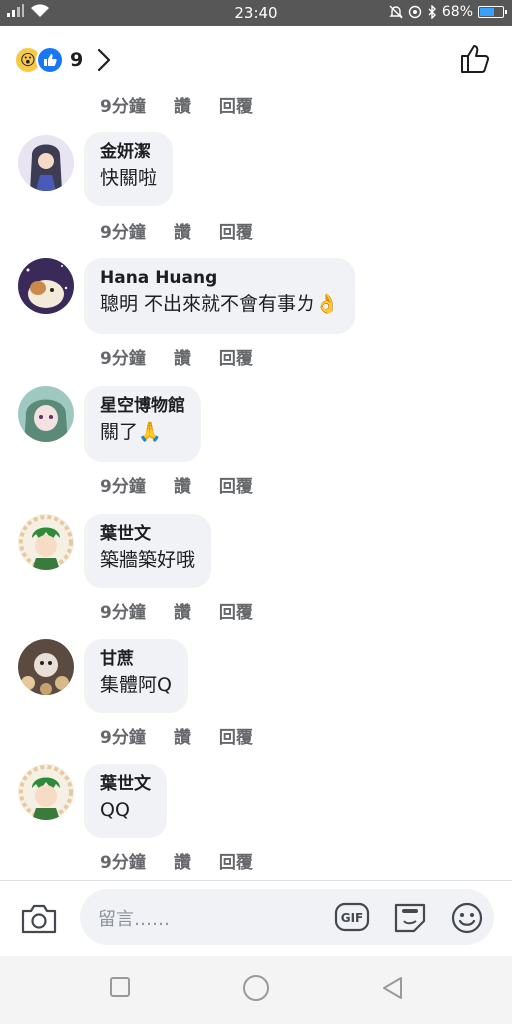 The image size is (512, 1024). Describe the element at coordinates (256, 57) in the screenshot. I see `reactions-header: 😮 9` at that location.